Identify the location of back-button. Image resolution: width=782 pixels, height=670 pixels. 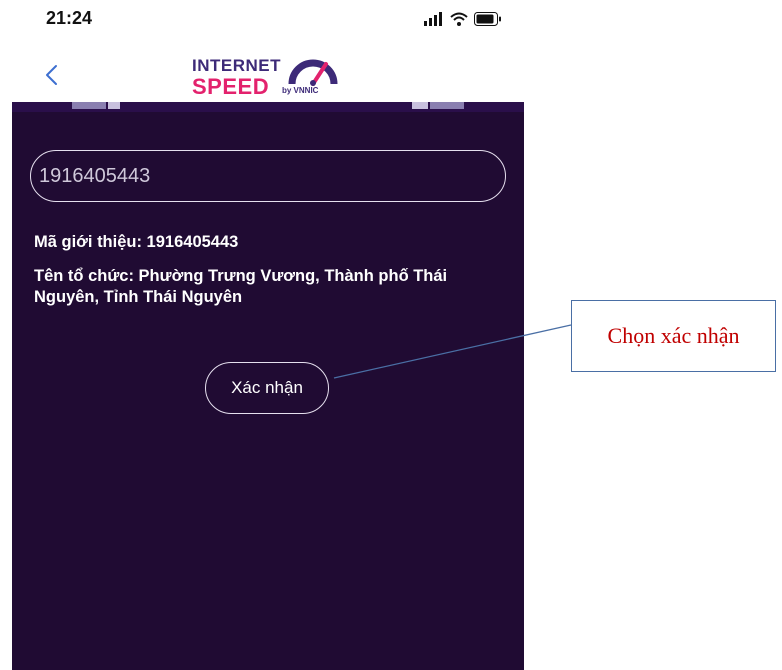
(51, 75).